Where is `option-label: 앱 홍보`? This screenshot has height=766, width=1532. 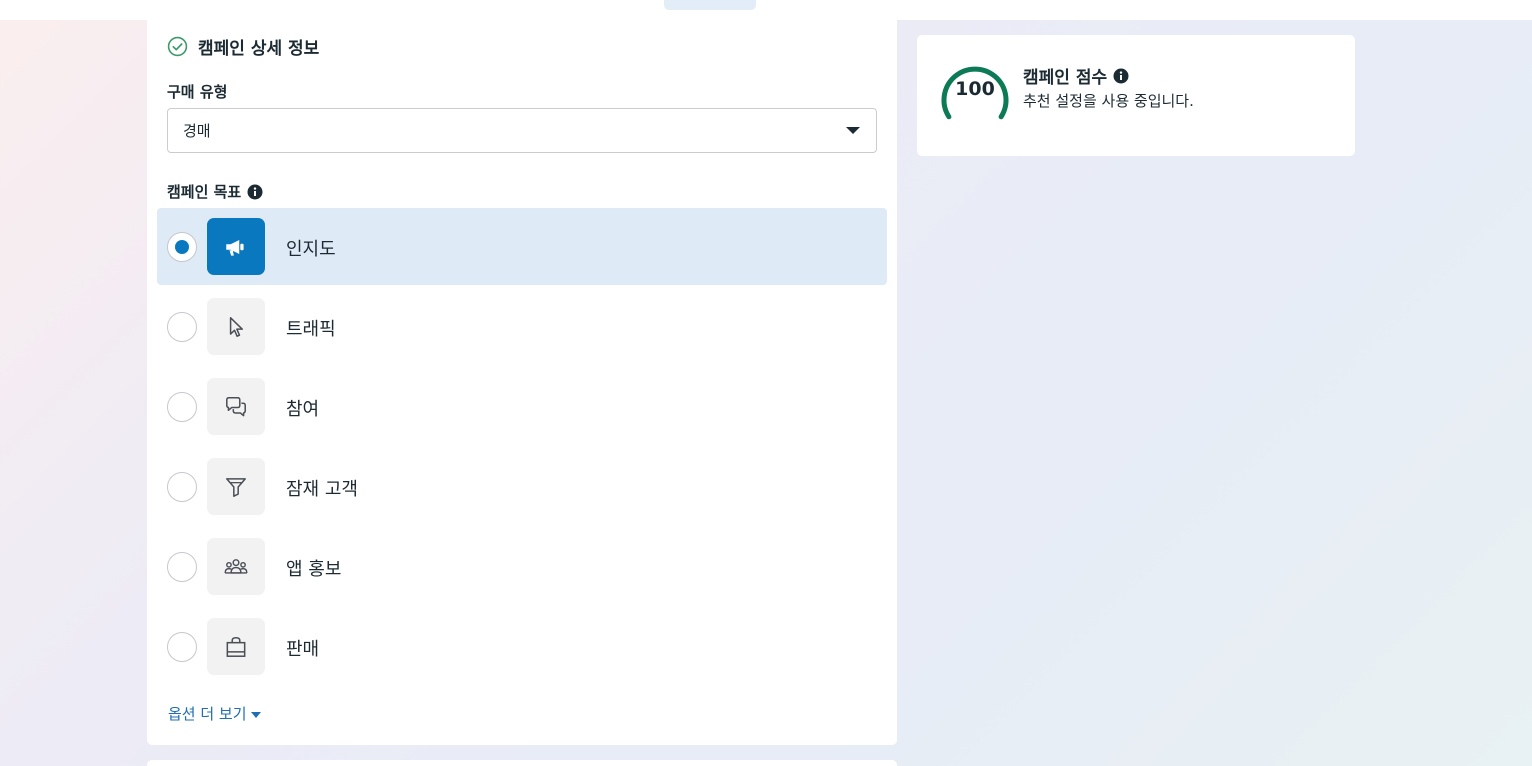
option-label: 앱 홍보 is located at coordinates (314, 569).